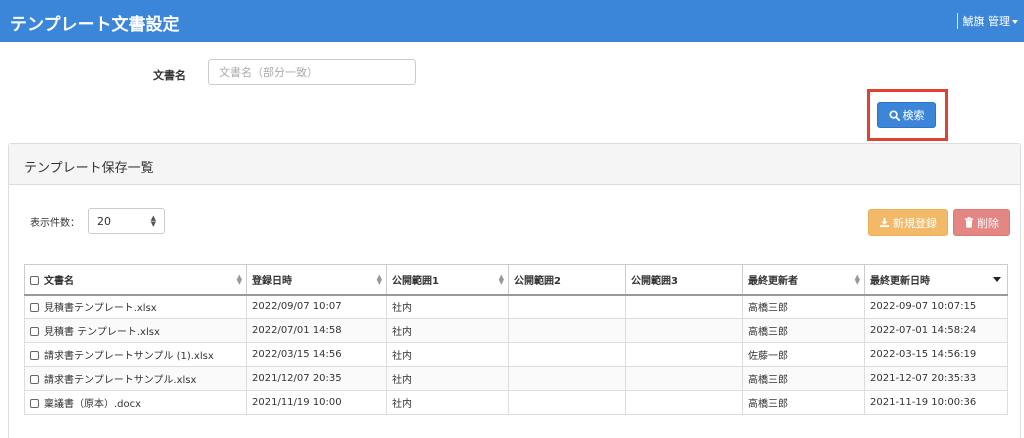 This screenshot has width=1024, height=438. I want to click on column-header-last-updated-at: 最終更新日時, so click(936, 280).